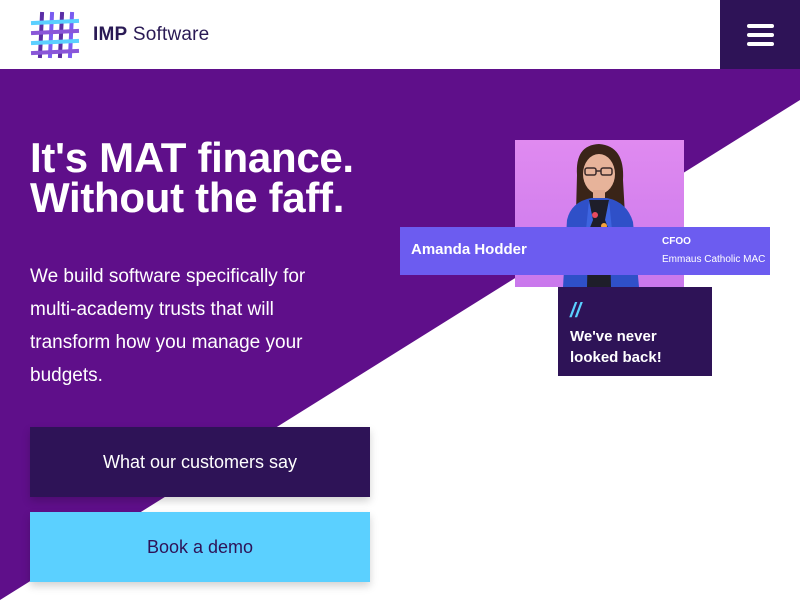  I want to click on hamburger-menu-icon, so click(760, 25).